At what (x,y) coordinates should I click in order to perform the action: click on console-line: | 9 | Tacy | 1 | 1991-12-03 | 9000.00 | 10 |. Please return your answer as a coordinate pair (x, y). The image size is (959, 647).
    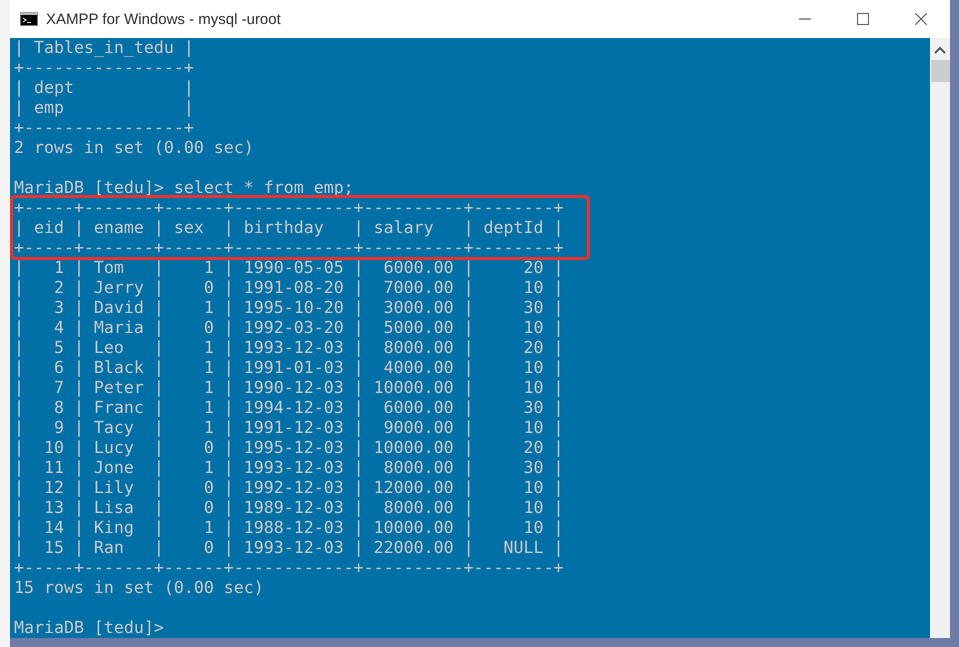
    Looking at the image, I should click on (289, 428).